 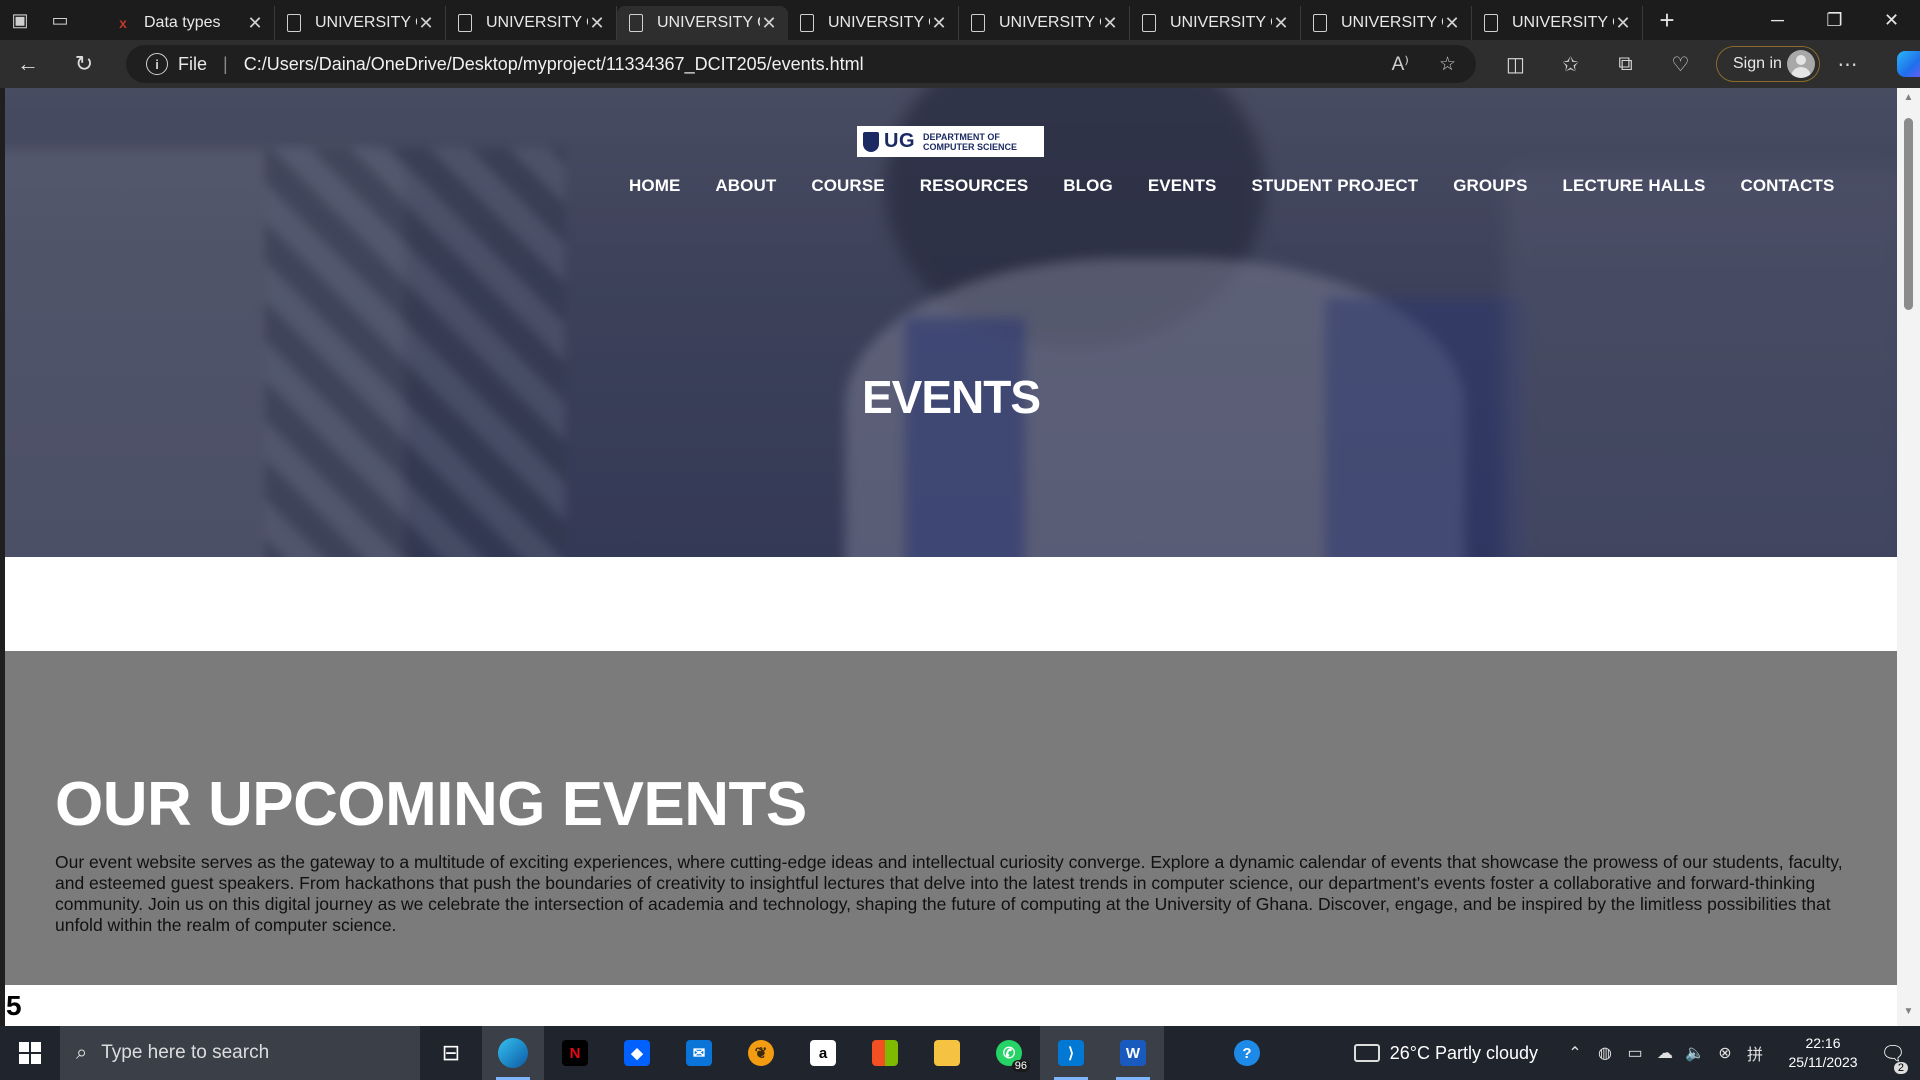 I want to click on nav-link-contacts: CONTACTS, so click(x=1787, y=186).